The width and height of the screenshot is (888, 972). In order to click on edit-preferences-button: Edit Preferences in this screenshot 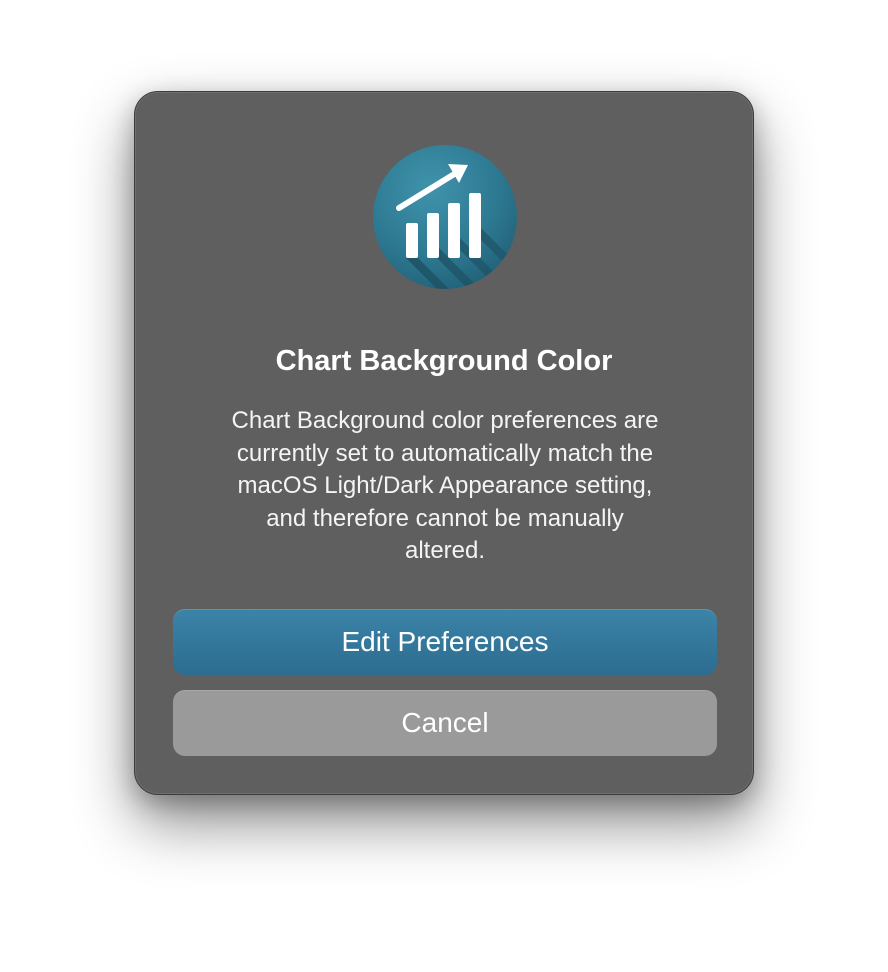, I will do `click(445, 642)`.